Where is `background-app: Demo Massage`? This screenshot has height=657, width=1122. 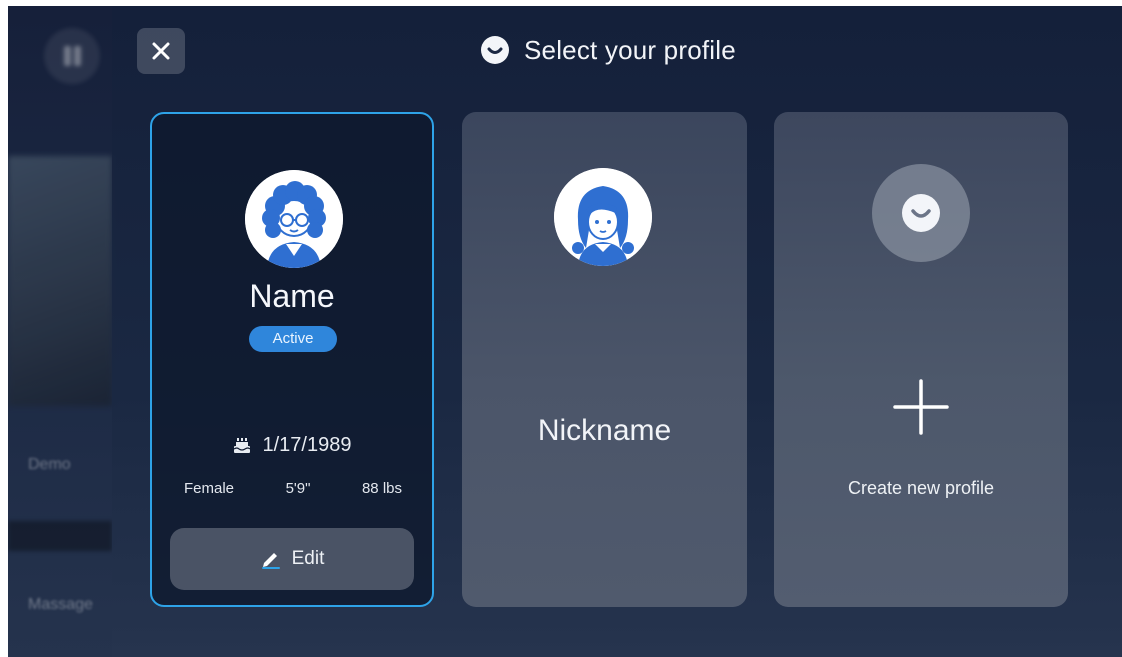
background-app: Demo Massage is located at coordinates (60, 331).